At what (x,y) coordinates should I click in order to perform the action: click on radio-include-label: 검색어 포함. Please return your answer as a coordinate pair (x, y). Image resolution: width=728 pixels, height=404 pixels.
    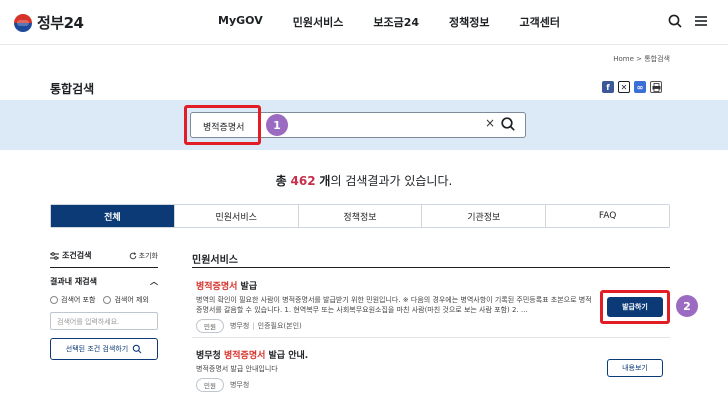
    Looking at the image, I should click on (78, 300).